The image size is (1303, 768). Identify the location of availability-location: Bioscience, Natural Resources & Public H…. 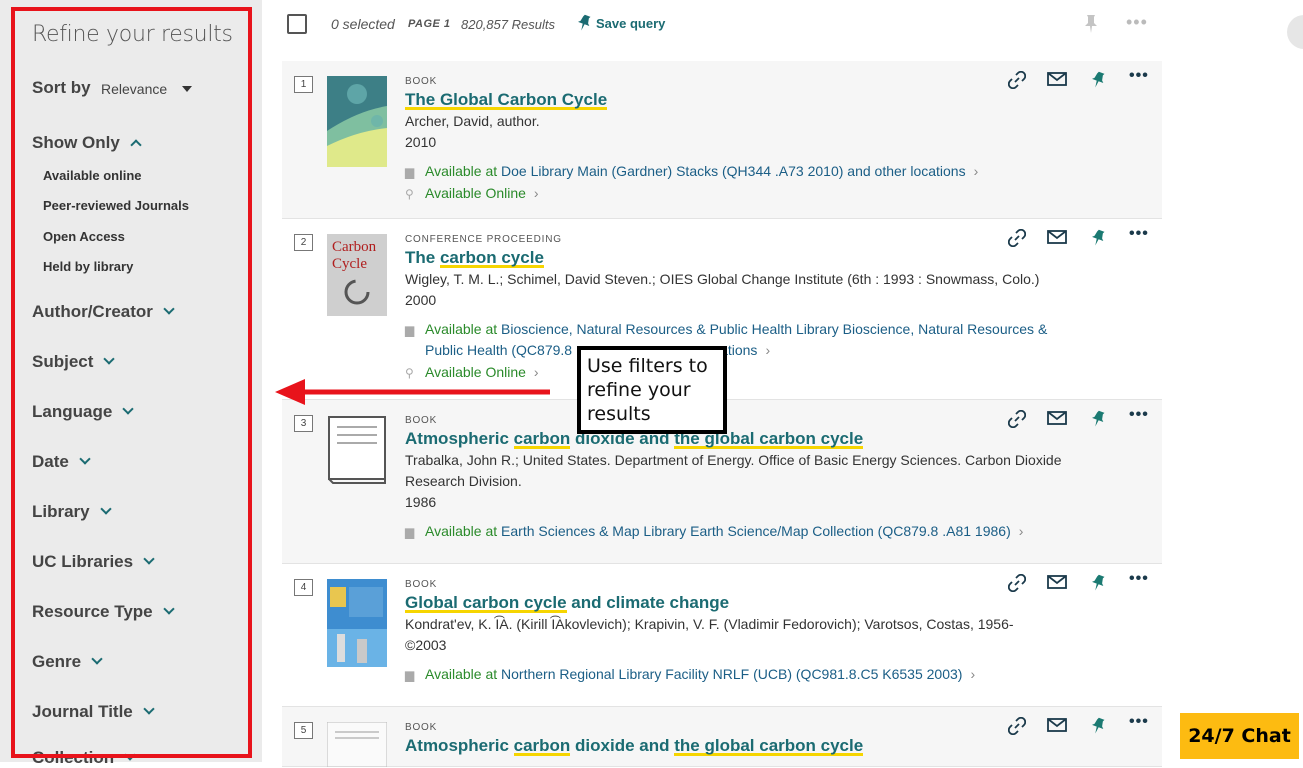
(774, 329).